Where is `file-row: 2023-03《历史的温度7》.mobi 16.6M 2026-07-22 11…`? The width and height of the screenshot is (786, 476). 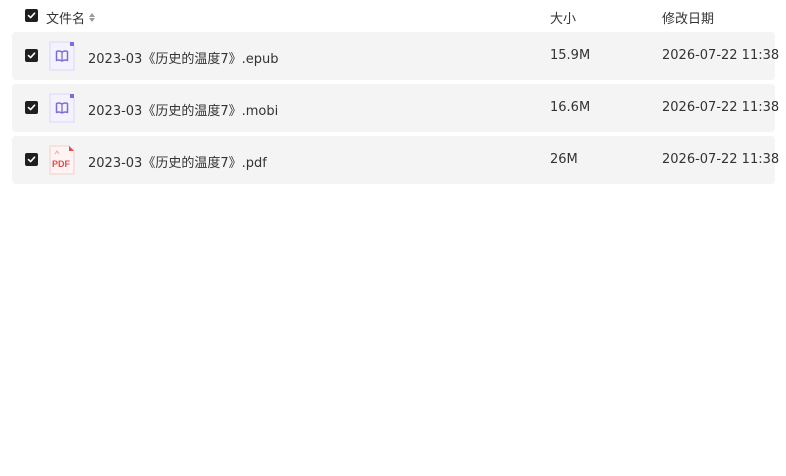 file-row: 2023-03《历史的温度7》.mobi 16.6M 2026-07-22 11… is located at coordinates (395, 108).